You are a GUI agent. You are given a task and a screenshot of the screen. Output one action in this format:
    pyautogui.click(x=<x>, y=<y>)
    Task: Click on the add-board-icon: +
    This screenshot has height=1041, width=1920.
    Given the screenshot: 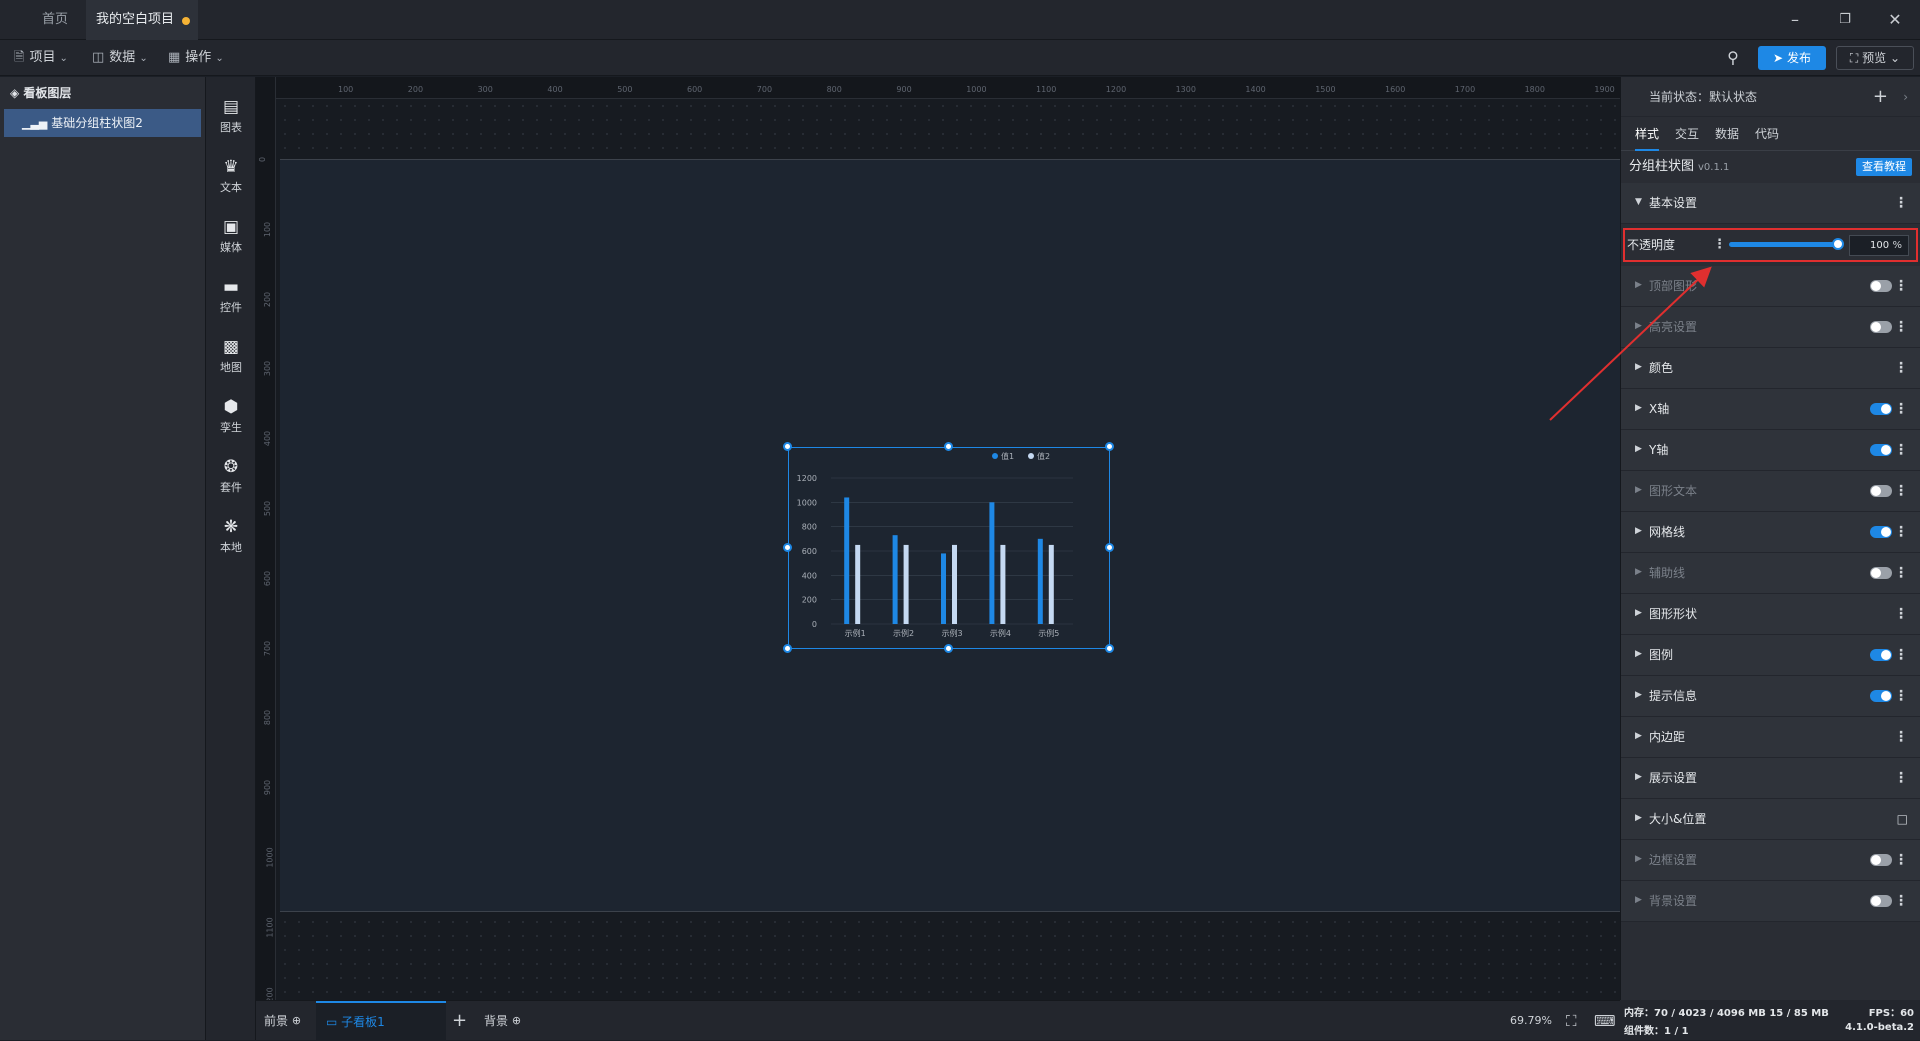 What is the action you would take?
    pyautogui.click(x=459, y=1021)
    